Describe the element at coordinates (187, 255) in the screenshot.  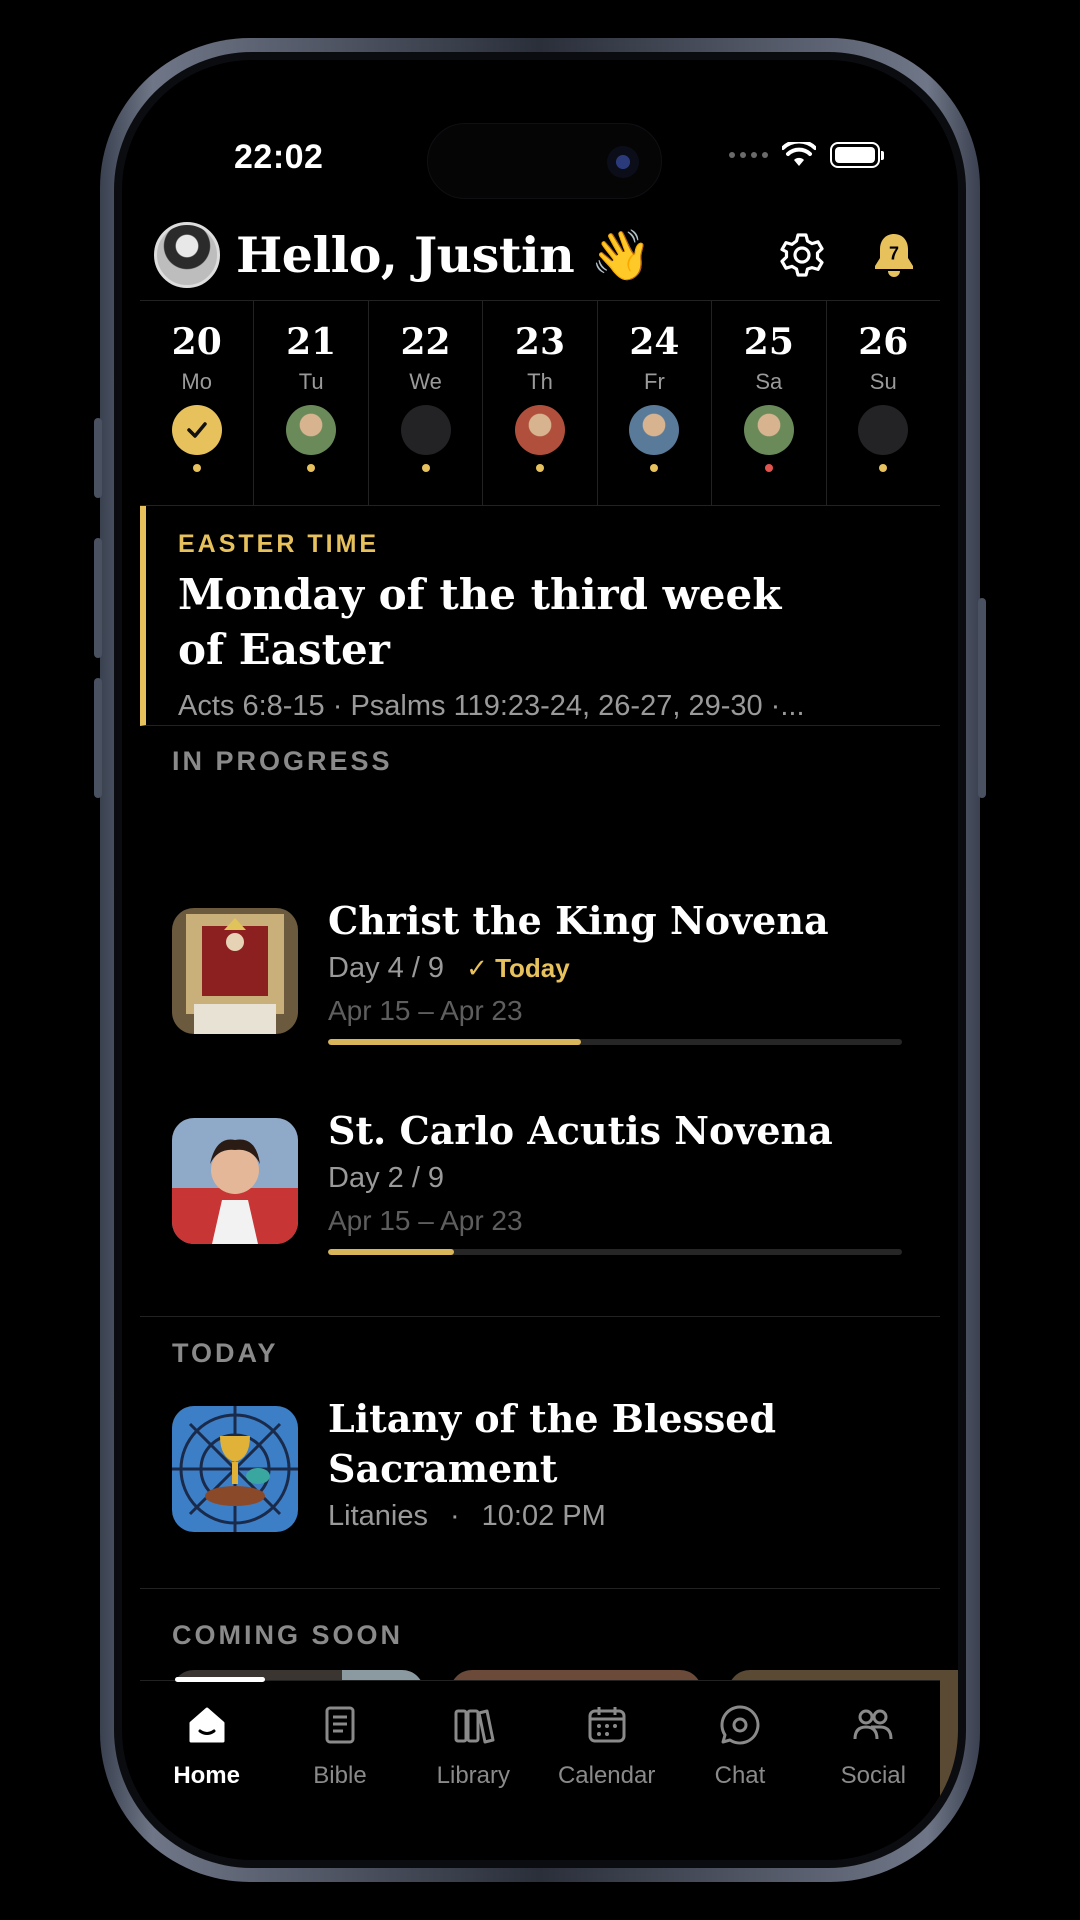
I see `avatar` at that location.